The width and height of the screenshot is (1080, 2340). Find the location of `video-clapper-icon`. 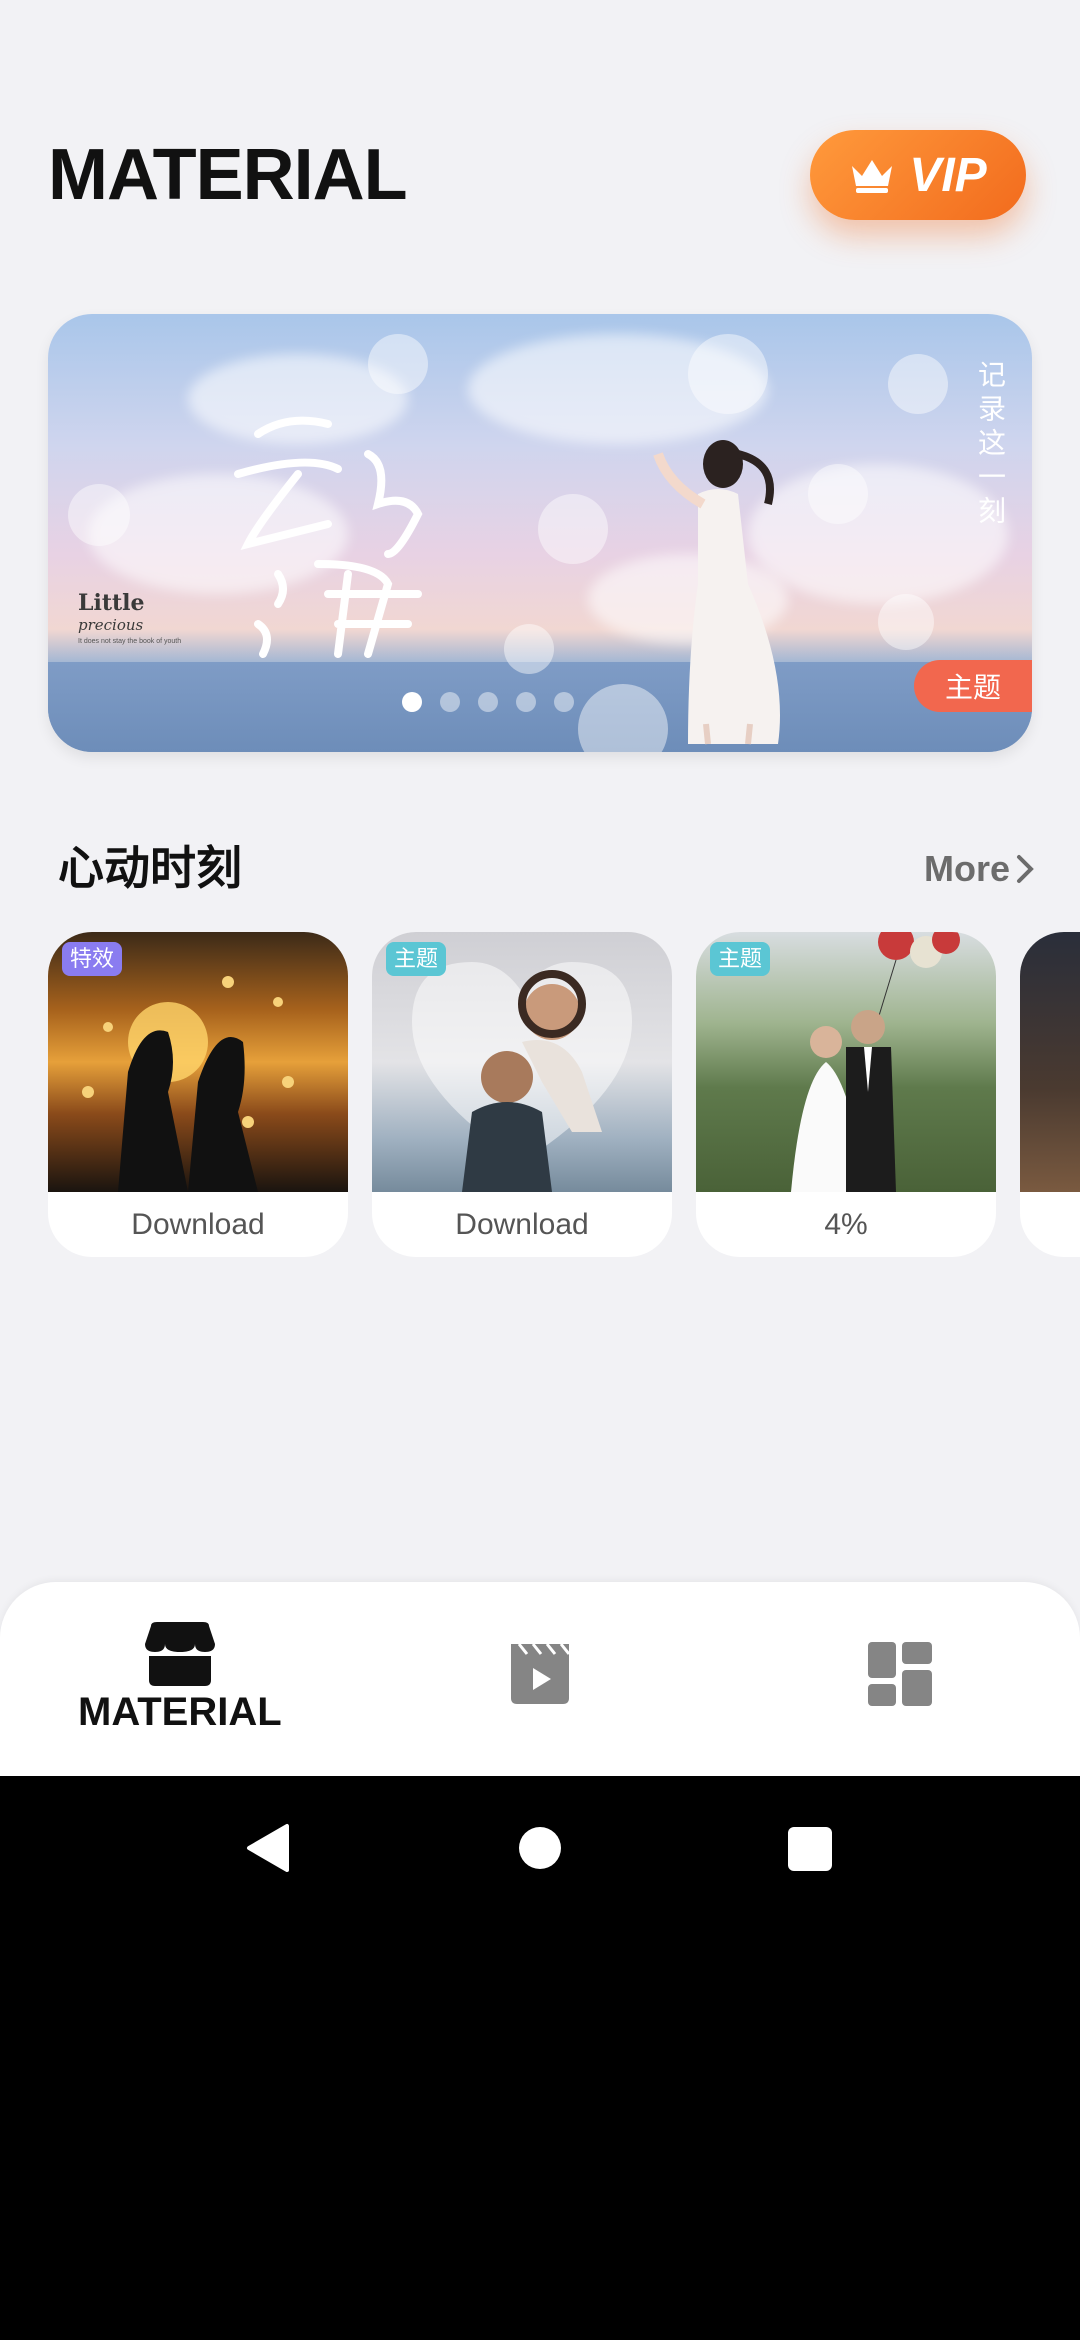

video-clapper-icon is located at coordinates (541, 1673).